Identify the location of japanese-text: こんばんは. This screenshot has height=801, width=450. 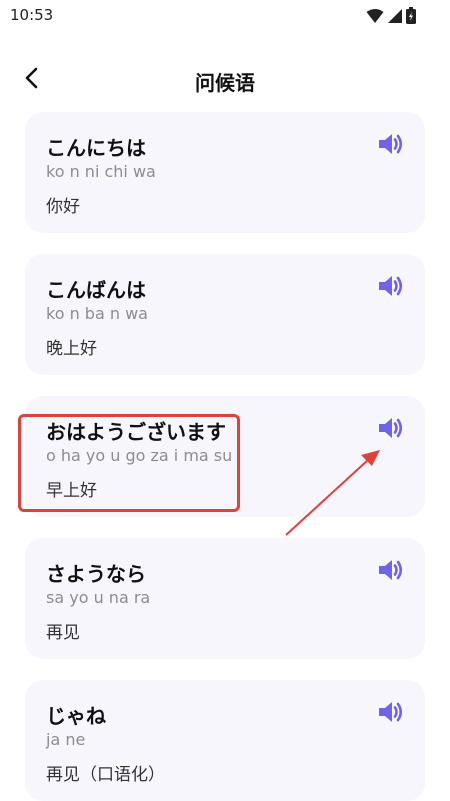
(96, 290).